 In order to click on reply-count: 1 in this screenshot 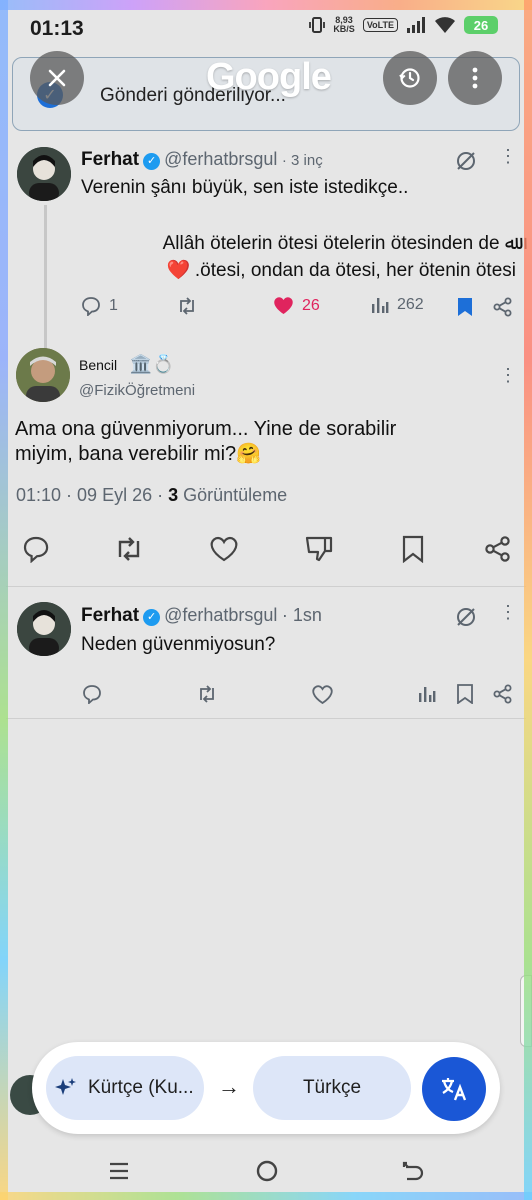, I will do `click(113, 305)`.